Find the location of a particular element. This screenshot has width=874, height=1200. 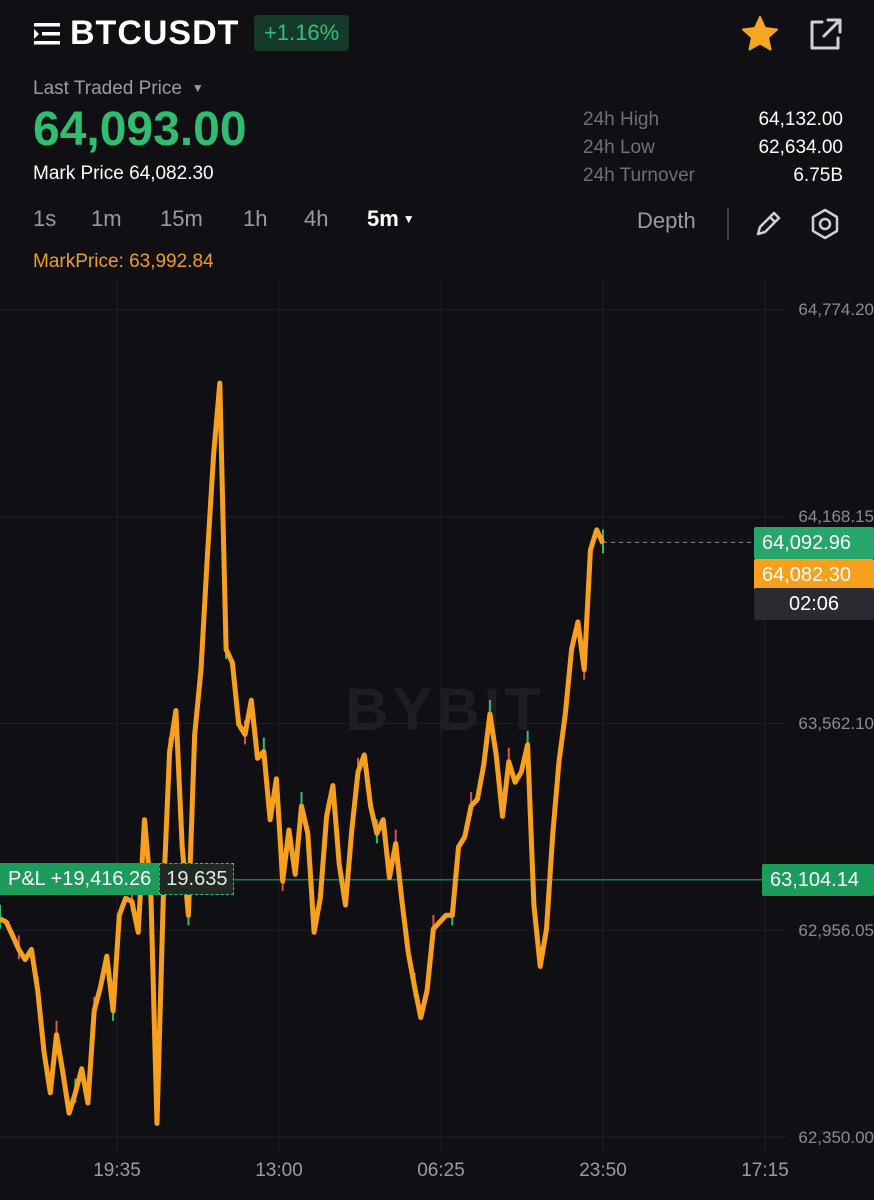

stat-row: 24h High 64,132.00 is located at coordinates (713, 120).